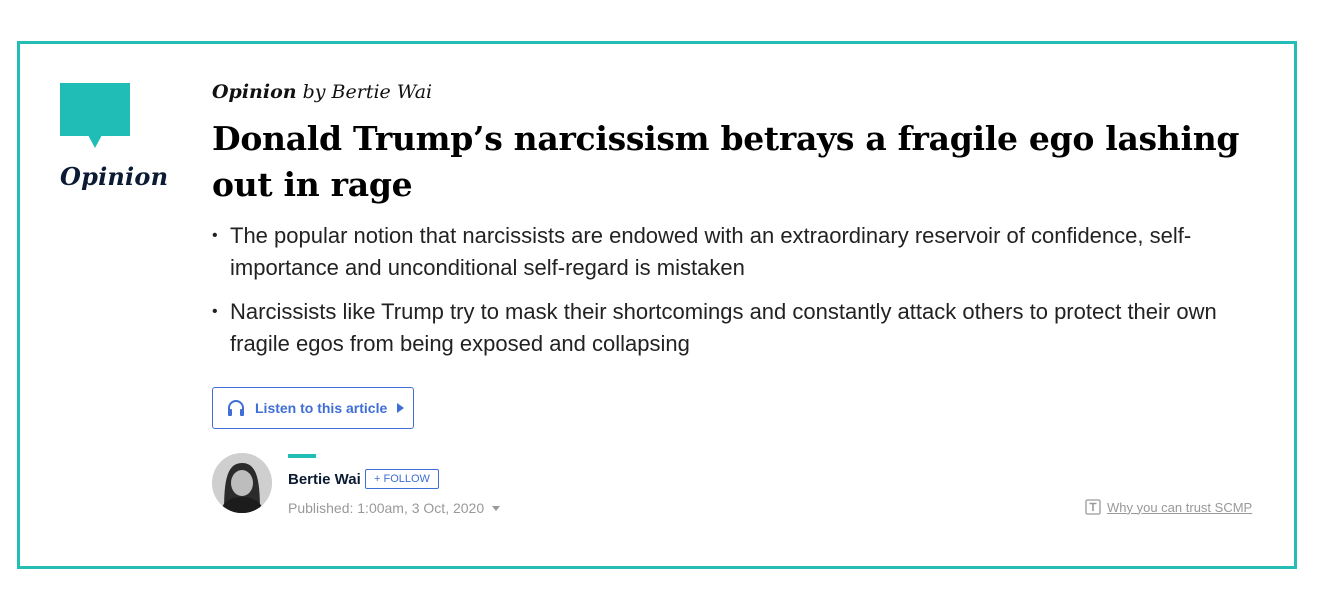  I want to click on author-avatar, so click(242, 483).